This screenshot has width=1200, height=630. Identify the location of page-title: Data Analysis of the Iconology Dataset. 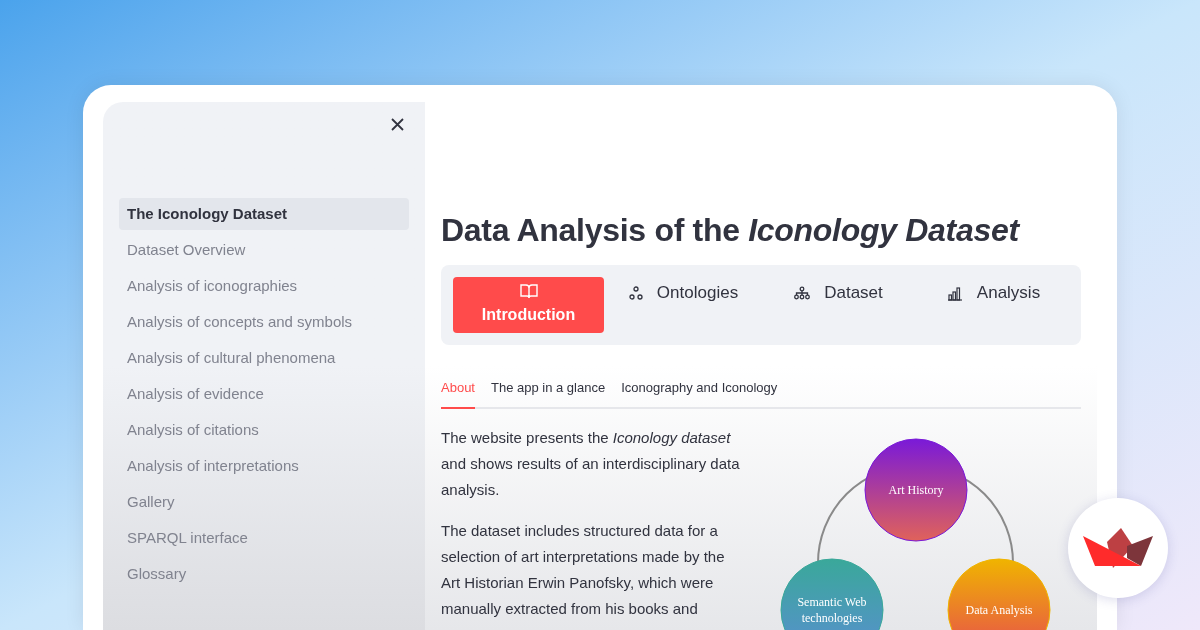
(731, 230).